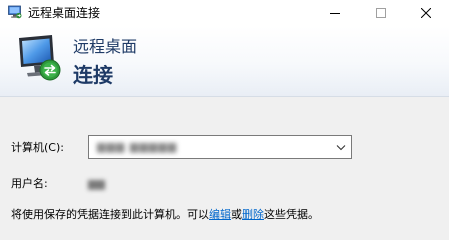 The height and width of the screenshot is (240, 449). Describe the element at coordinates (253, 214) in the screenshot. I see `delete-credentials-link: 删除` at that location.